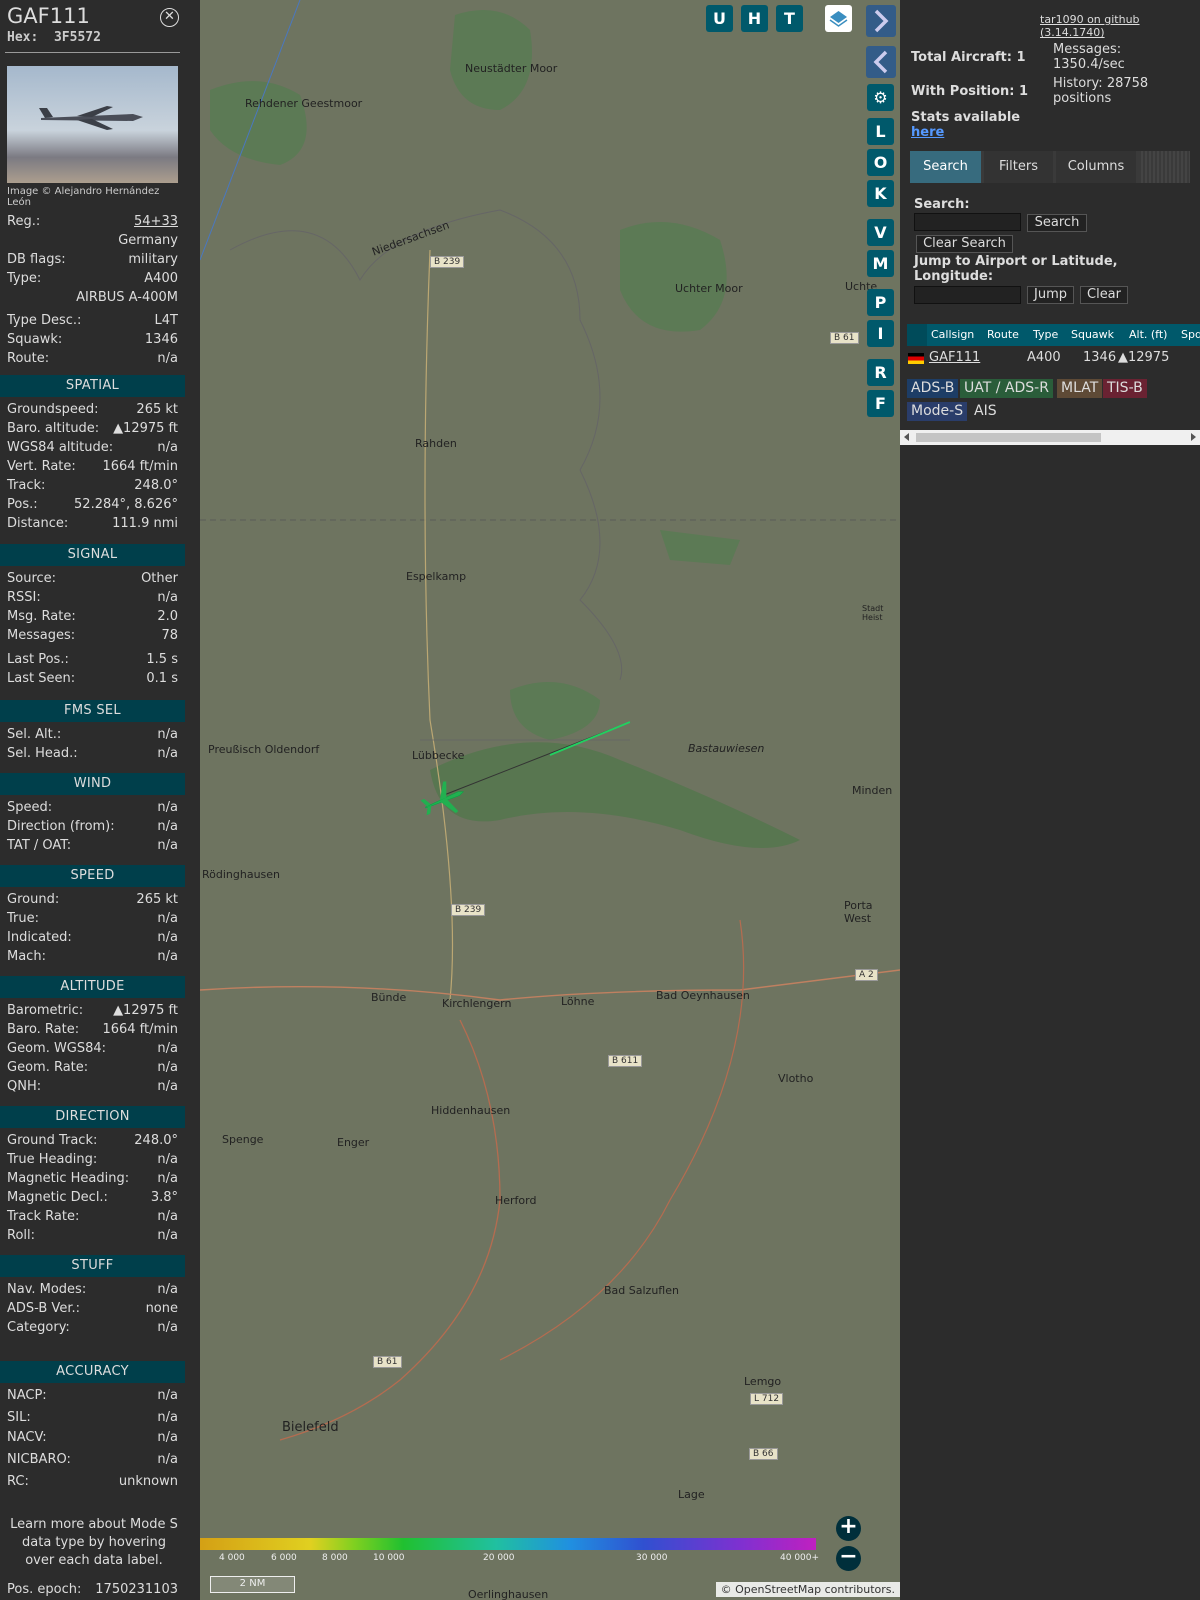  I want to click on zoom-in-button: +, so click(848, 1528).